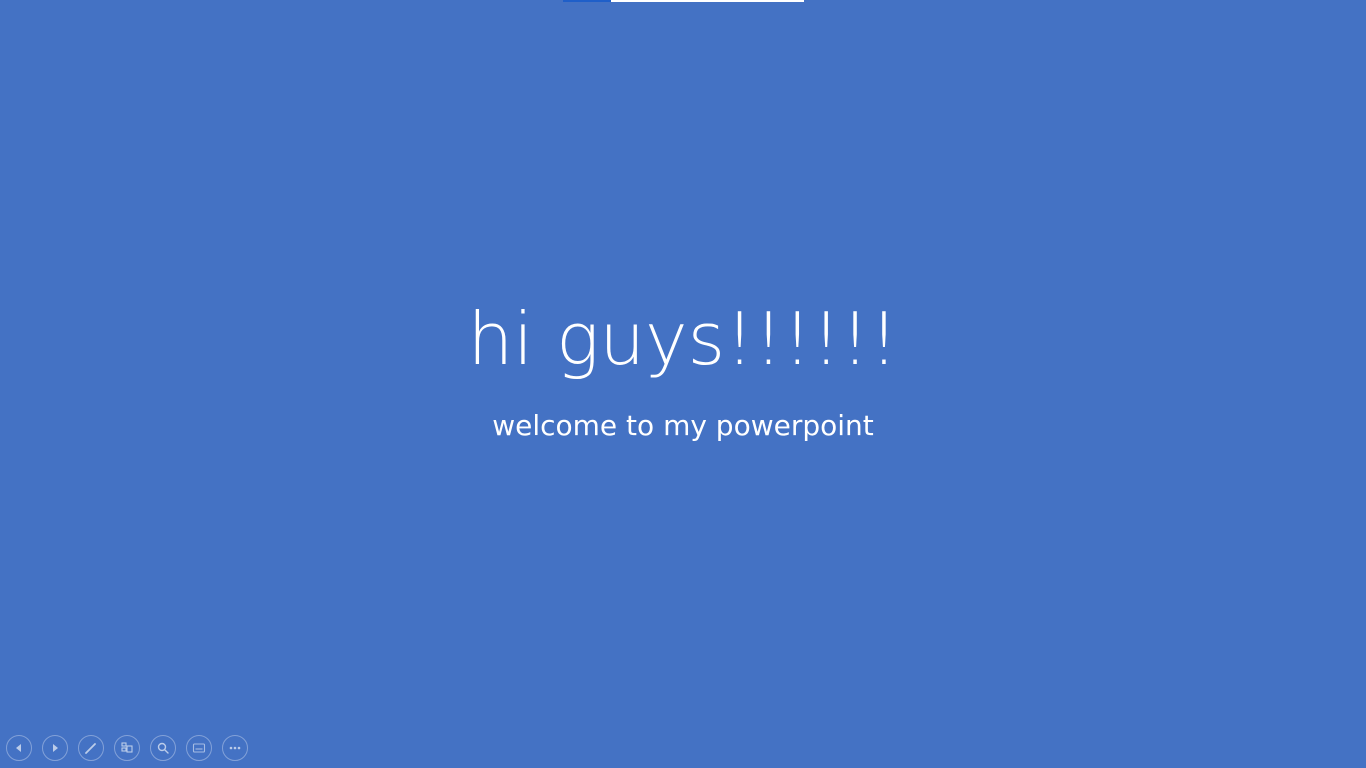 The image size is (1366, 768). I want to click on previous-slide-button, so click(19, 748).